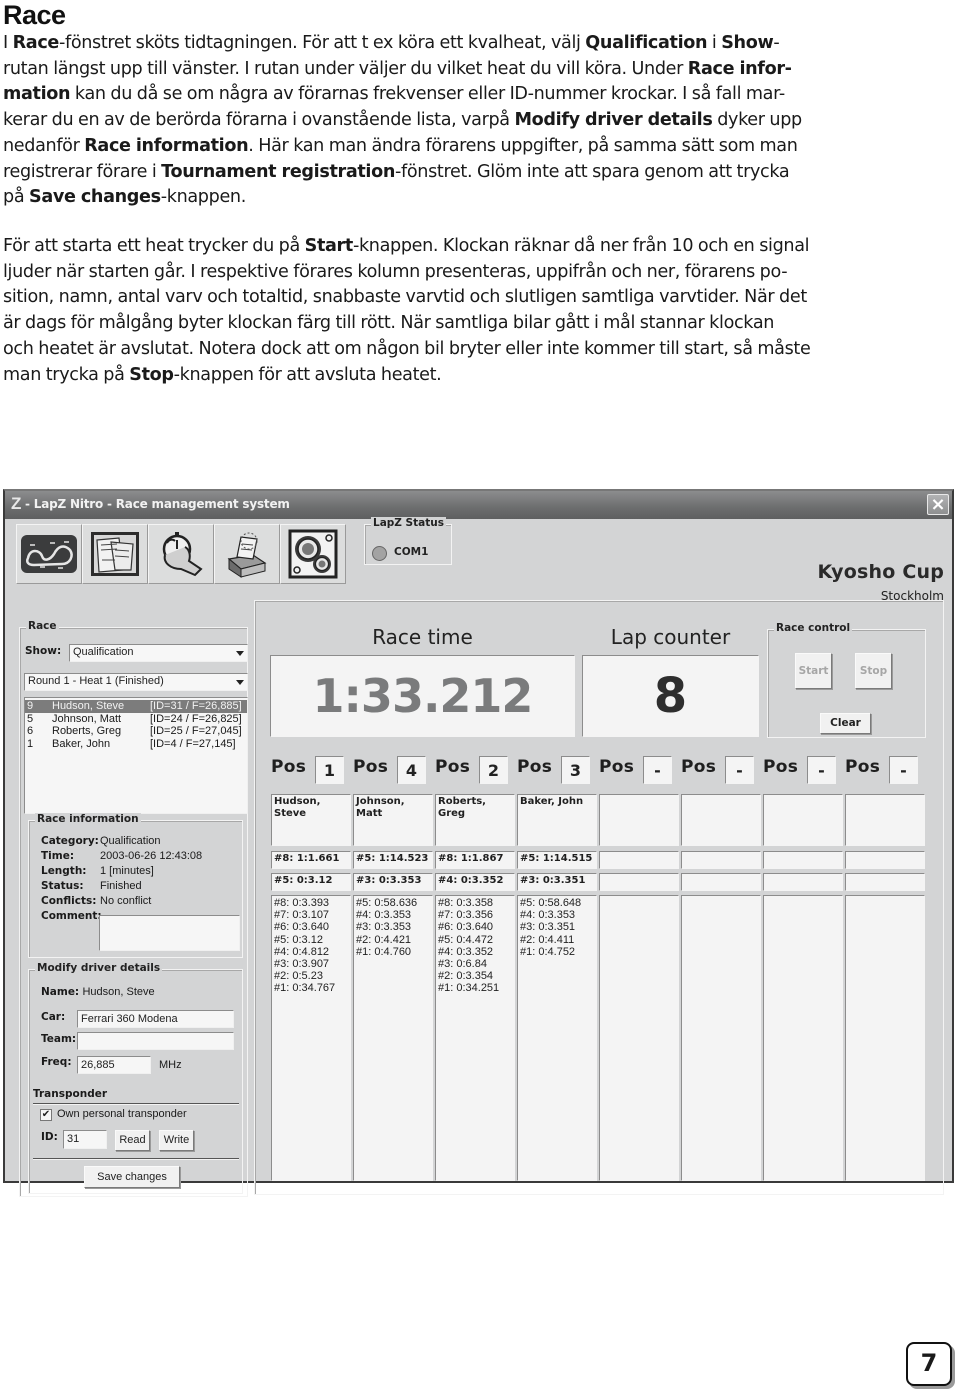  I want to click on team-label: Team:, so click(59, 1039).